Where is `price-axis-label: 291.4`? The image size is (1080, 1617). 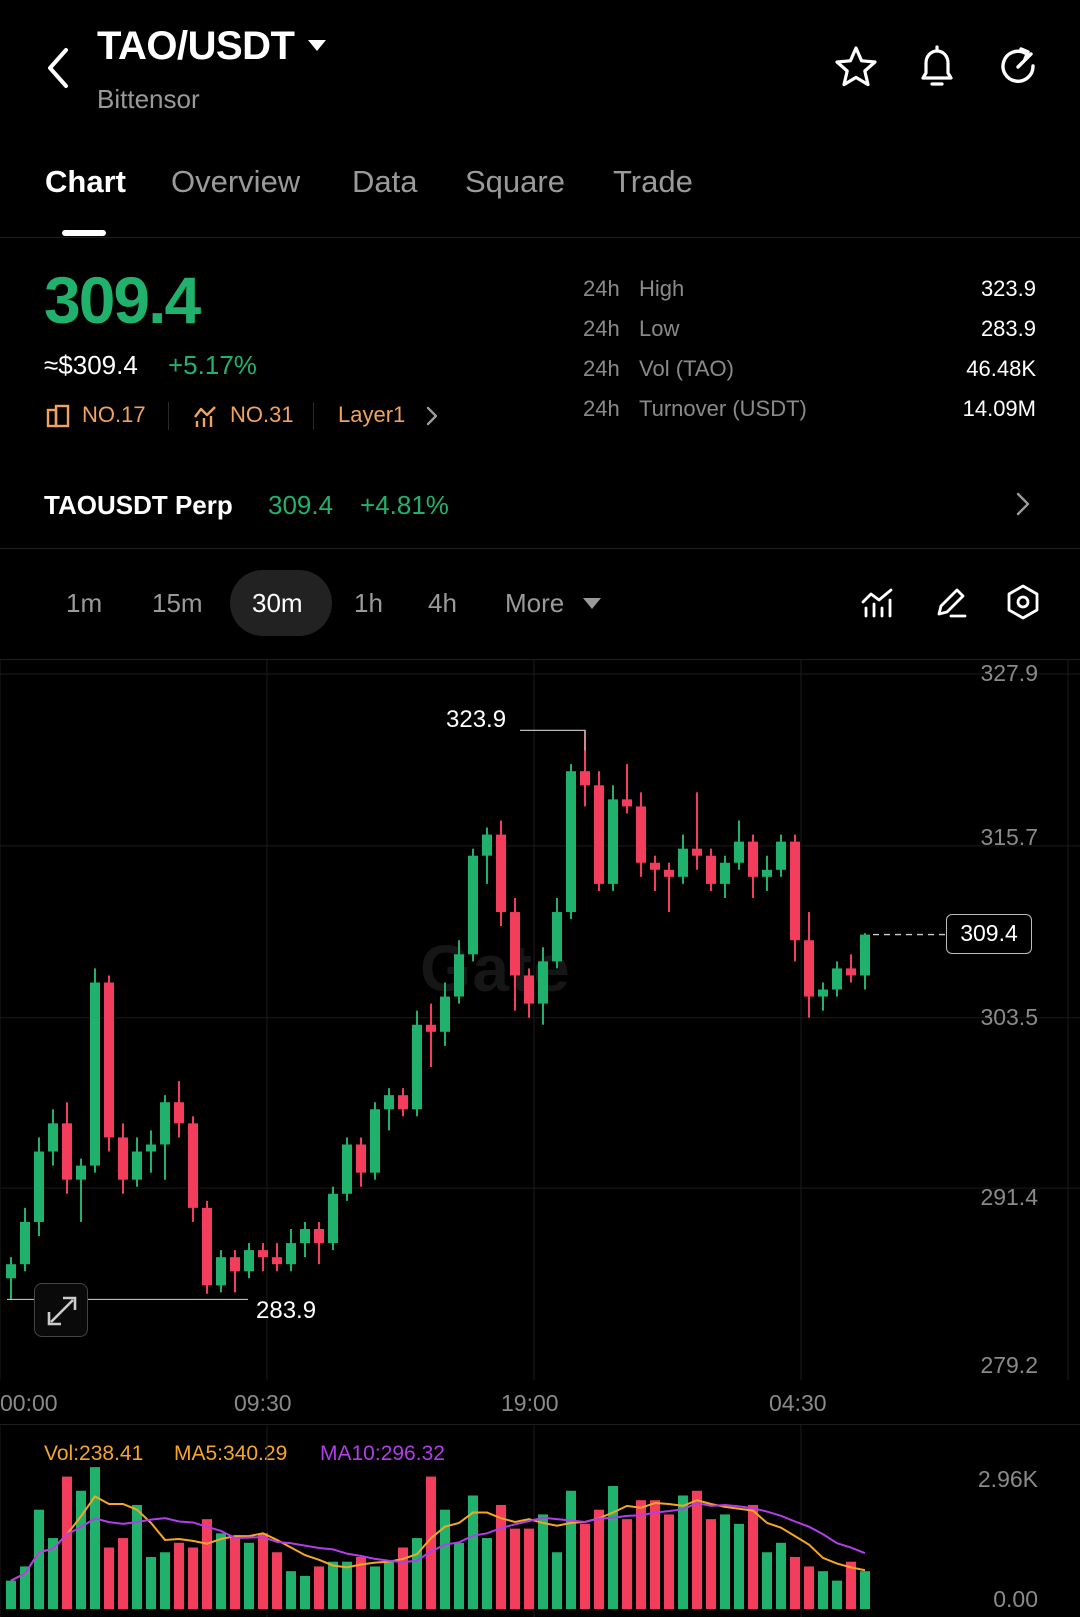 price-axis-label: 291.4 is located at coordinates (1009, 1197).